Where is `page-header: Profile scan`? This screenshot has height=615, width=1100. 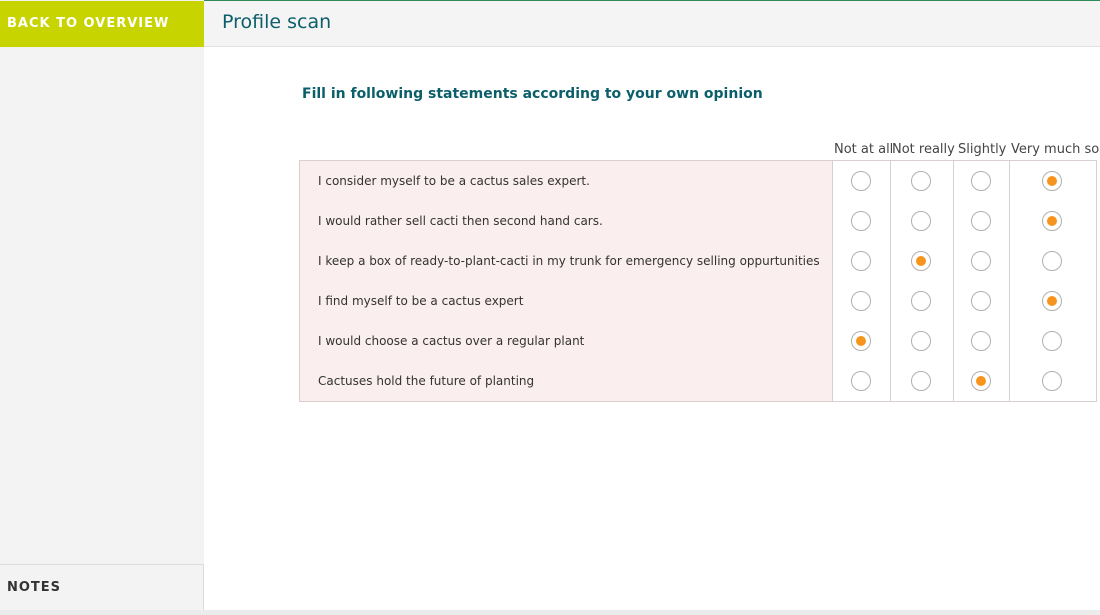 page-header: Profile scan is located at coordinates (652, 24).